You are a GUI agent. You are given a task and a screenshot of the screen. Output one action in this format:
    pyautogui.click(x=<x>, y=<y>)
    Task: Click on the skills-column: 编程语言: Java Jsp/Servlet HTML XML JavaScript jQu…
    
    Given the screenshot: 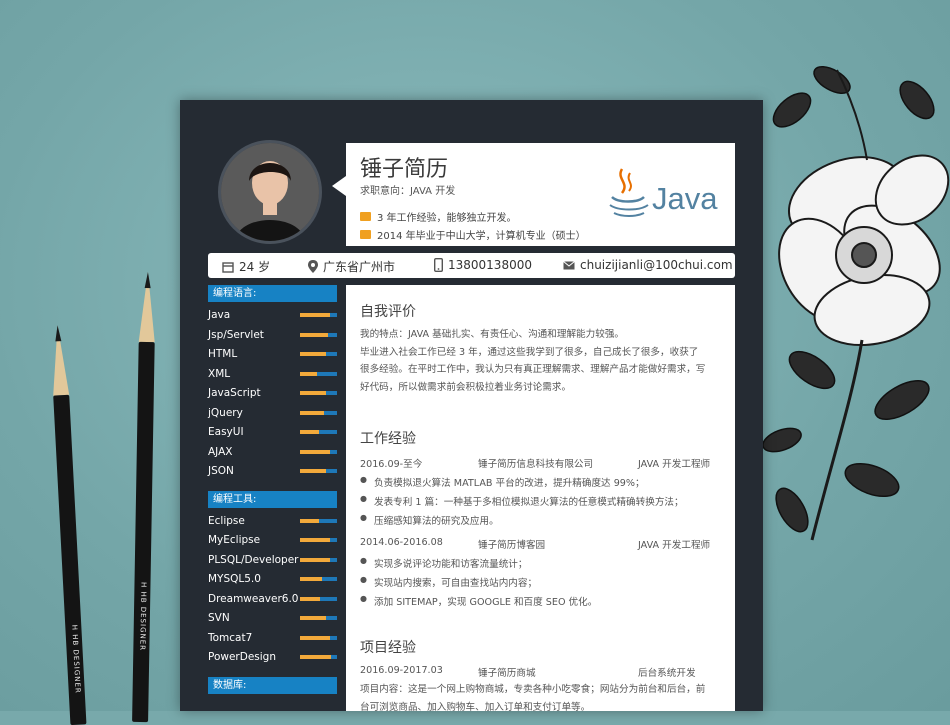 What is the action you would take?
    pyautogui.click(x=272, y=491)
    